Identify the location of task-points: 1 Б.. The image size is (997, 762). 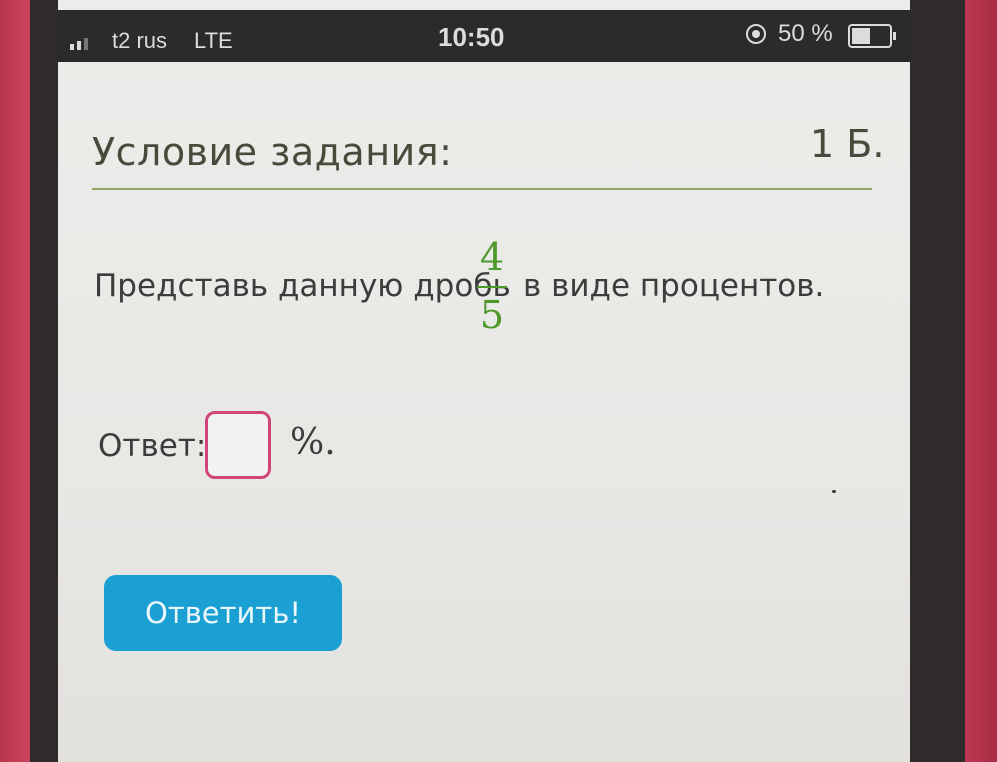
(847, 144).